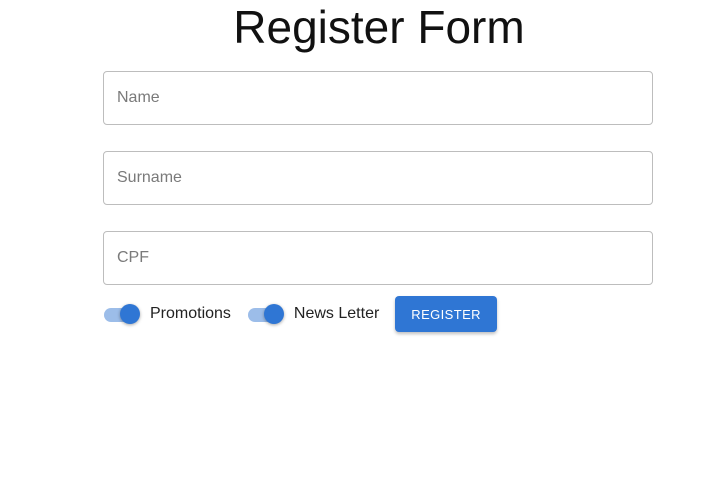 Image resolution: width=708 pixels, height=480 pixels. I want to click on name-input, so click(377, 98).